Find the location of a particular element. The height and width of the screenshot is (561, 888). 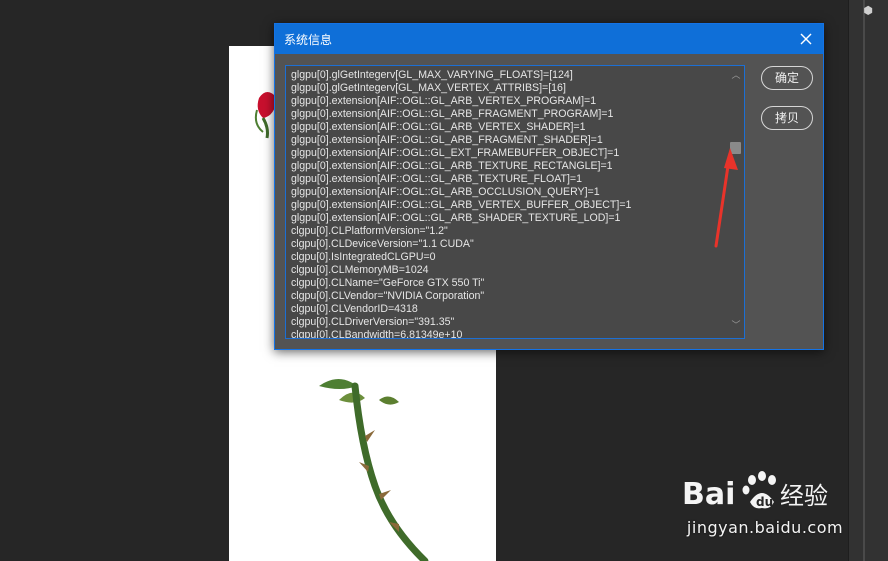

svg-text: 经验 is located at coordinates (804, 496).